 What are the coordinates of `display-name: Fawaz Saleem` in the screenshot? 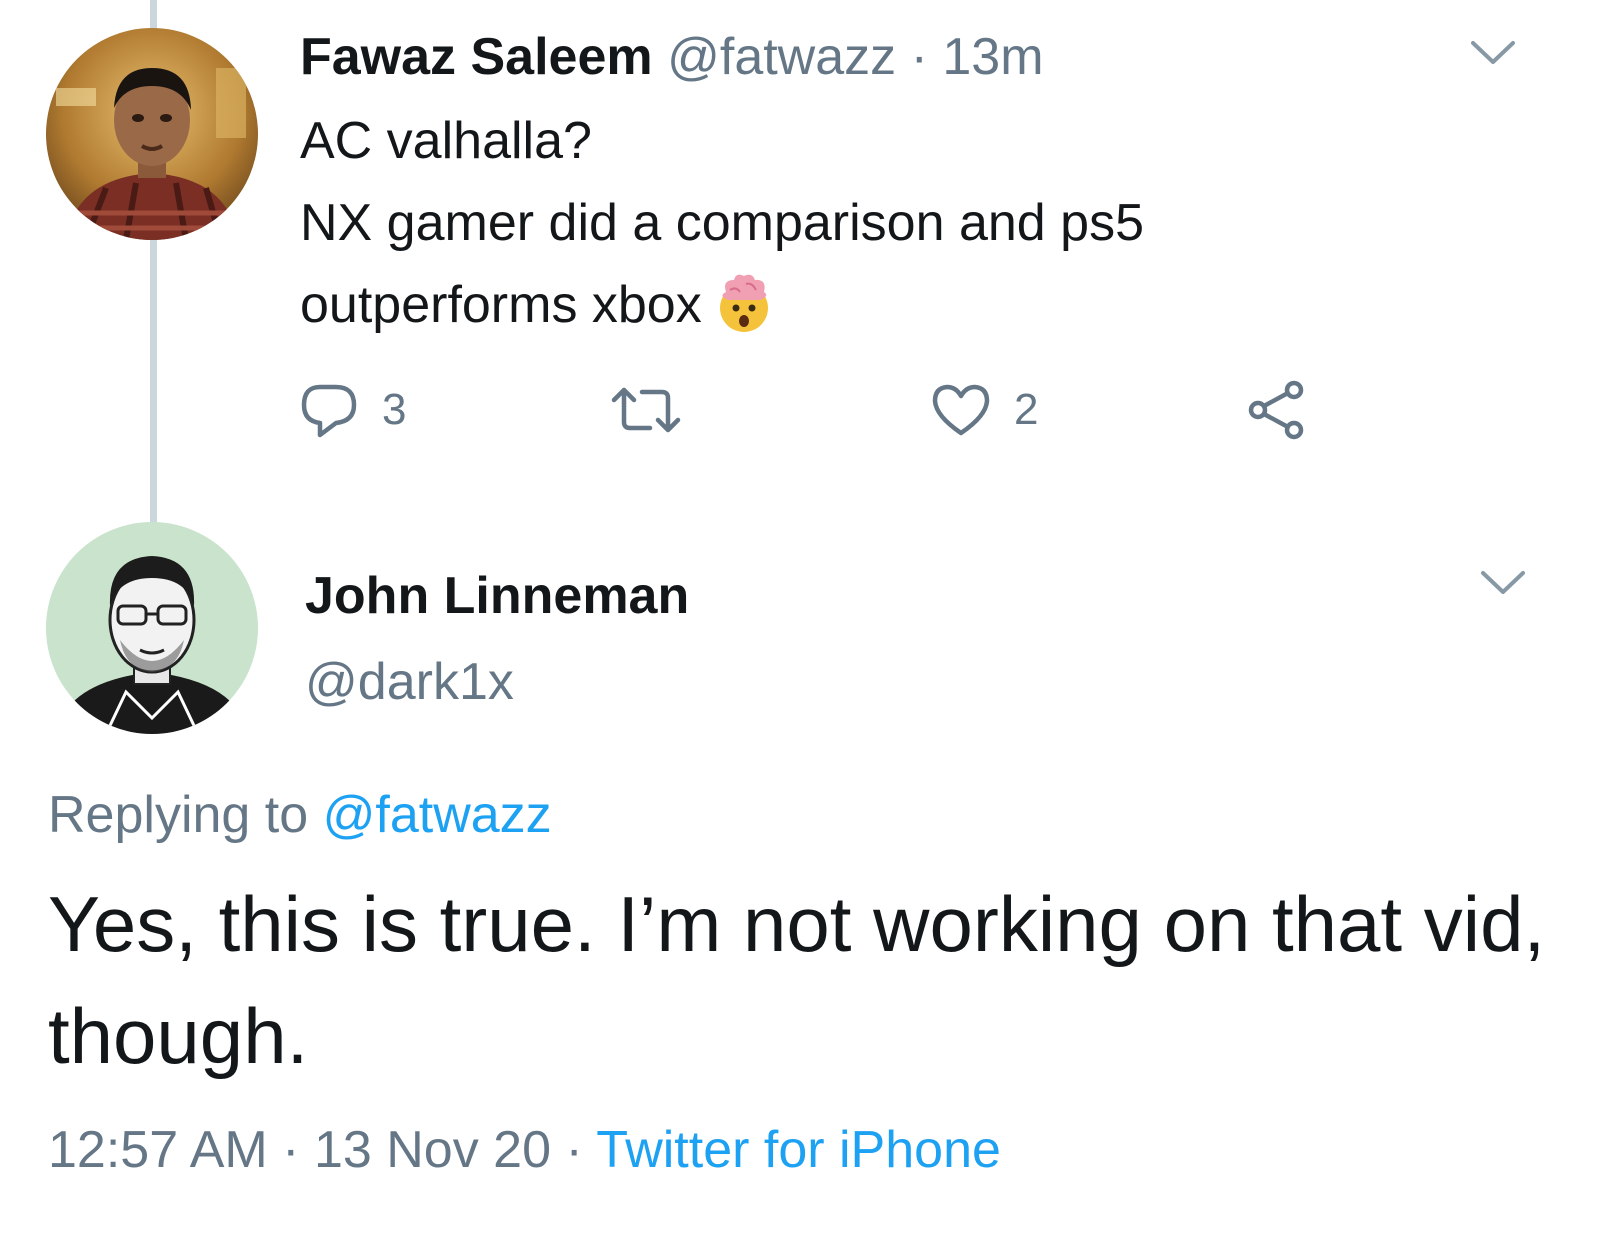 It's located at (476, 57).